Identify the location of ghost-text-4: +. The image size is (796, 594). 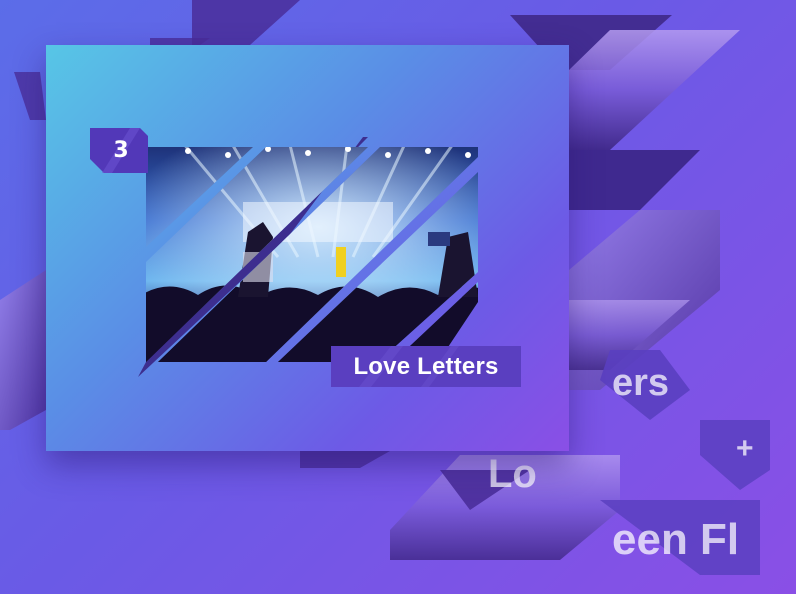
(745, 448).